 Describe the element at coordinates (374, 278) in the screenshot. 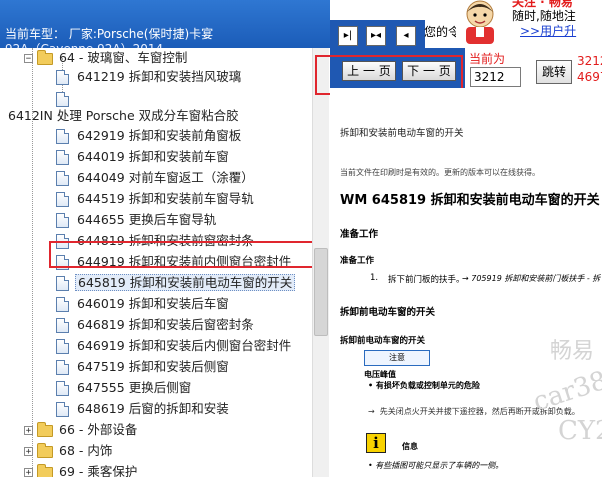

I see `doc-step1-num: 1.` at that location.